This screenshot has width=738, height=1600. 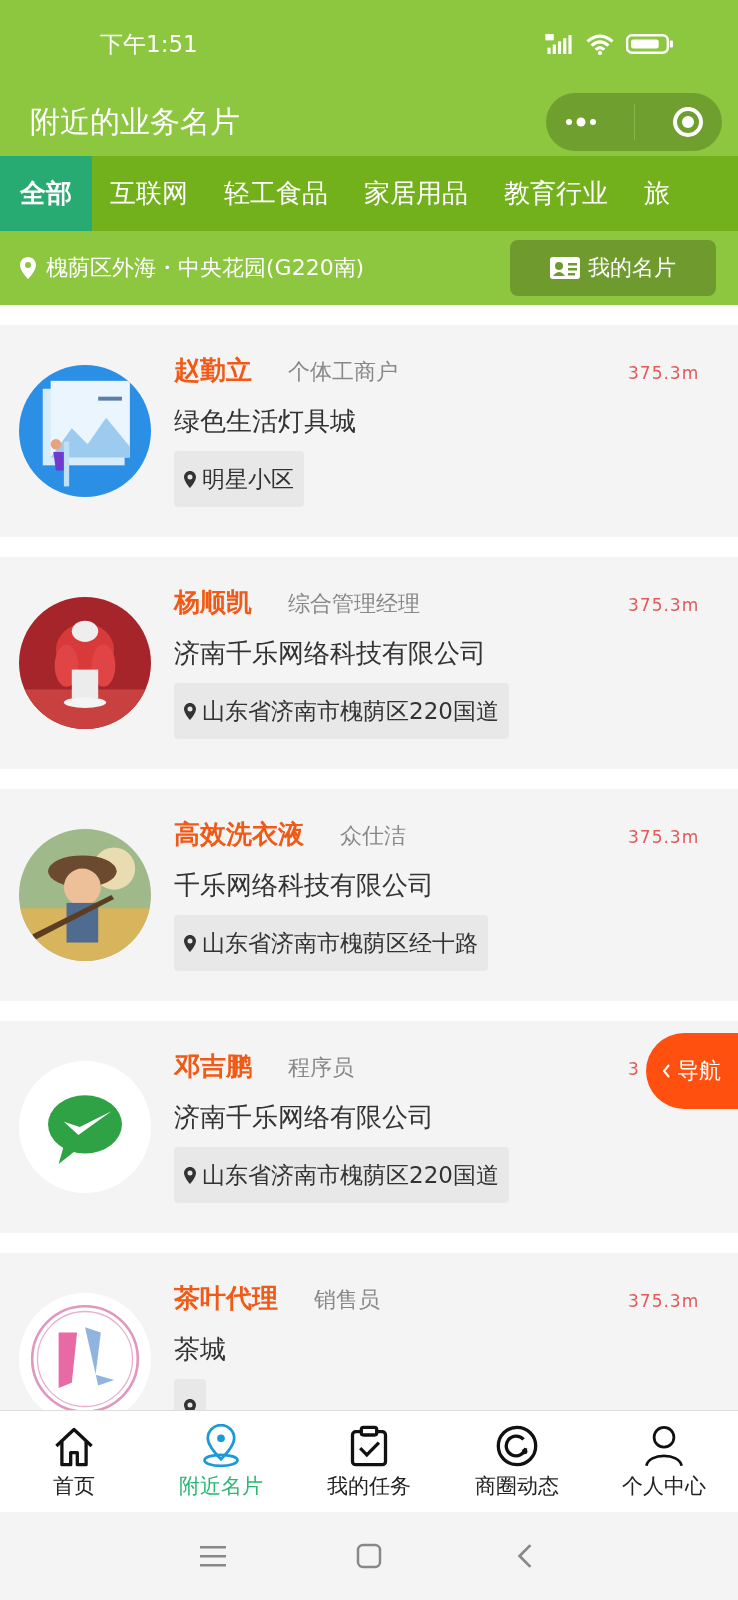 I want to click on distance-text: 3, so click(x=634, y=1069).